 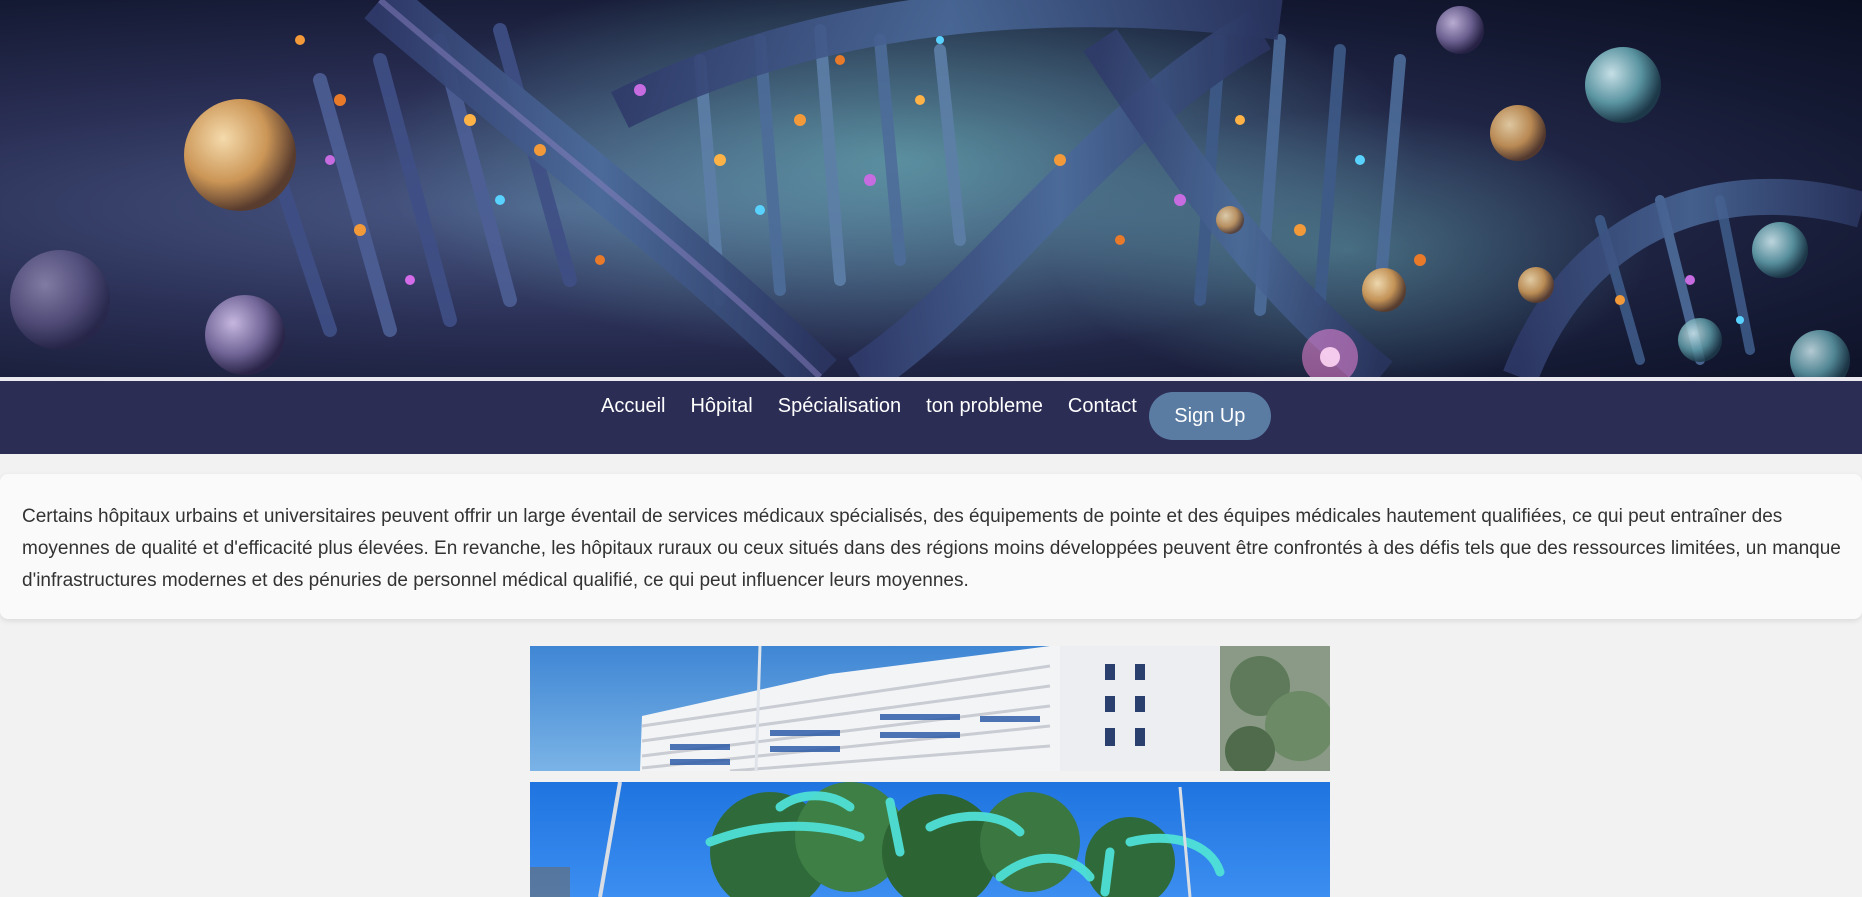 I want to click on nav-link-hopital: Hôpital, so click(x=721, y=406).